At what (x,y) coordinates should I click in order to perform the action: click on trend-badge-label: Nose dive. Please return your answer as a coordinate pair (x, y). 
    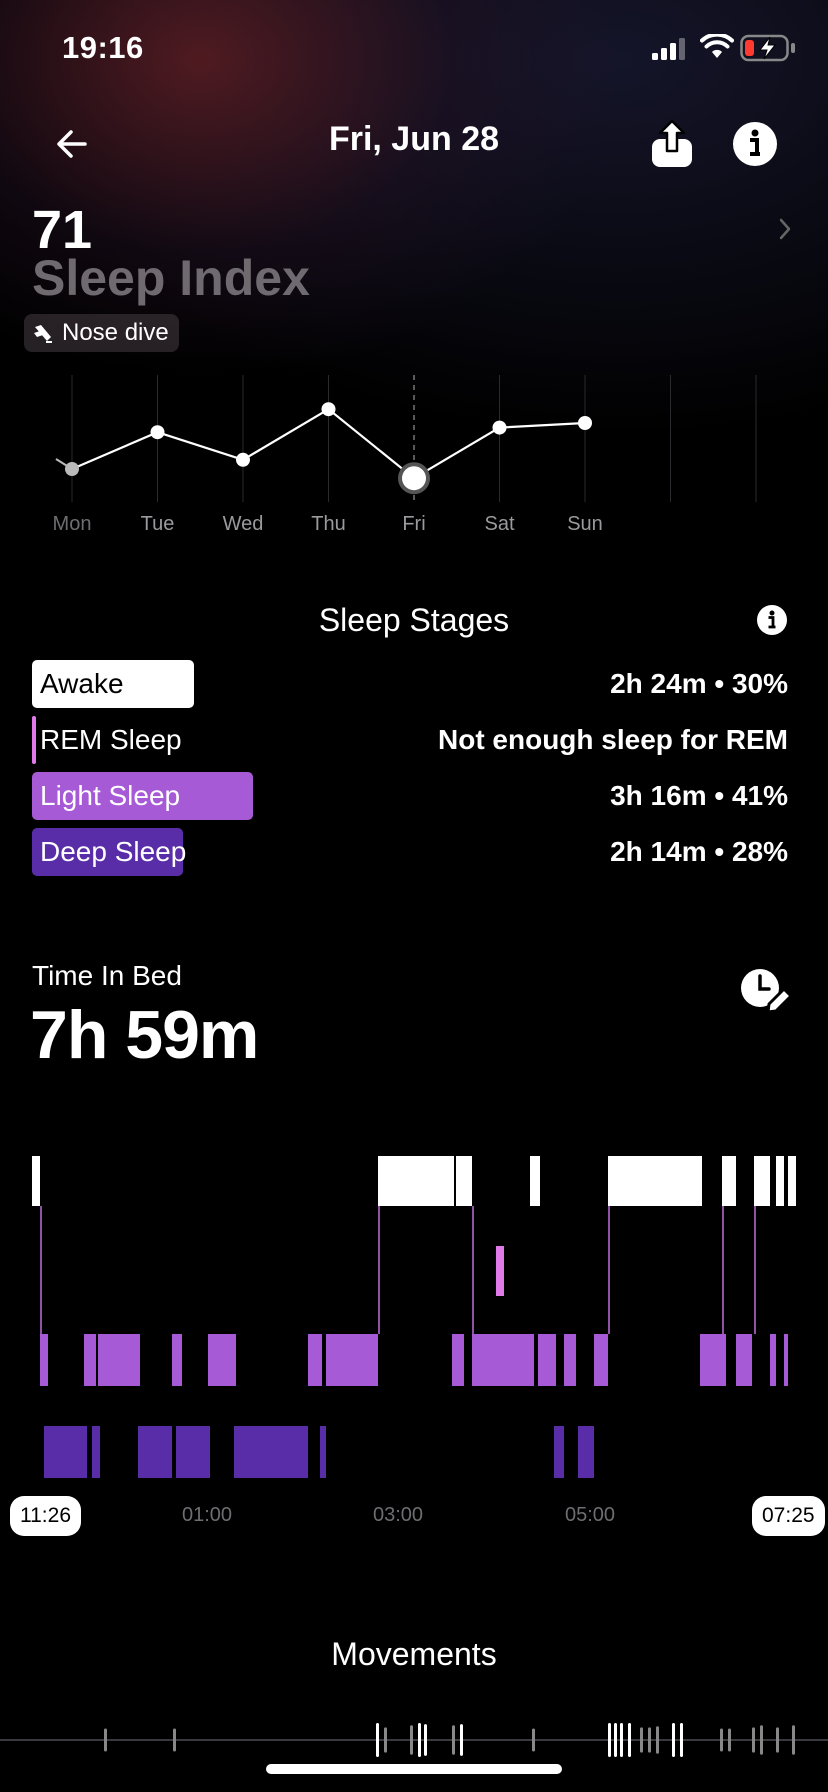
    Looking at the image, I should click on (115, 332).